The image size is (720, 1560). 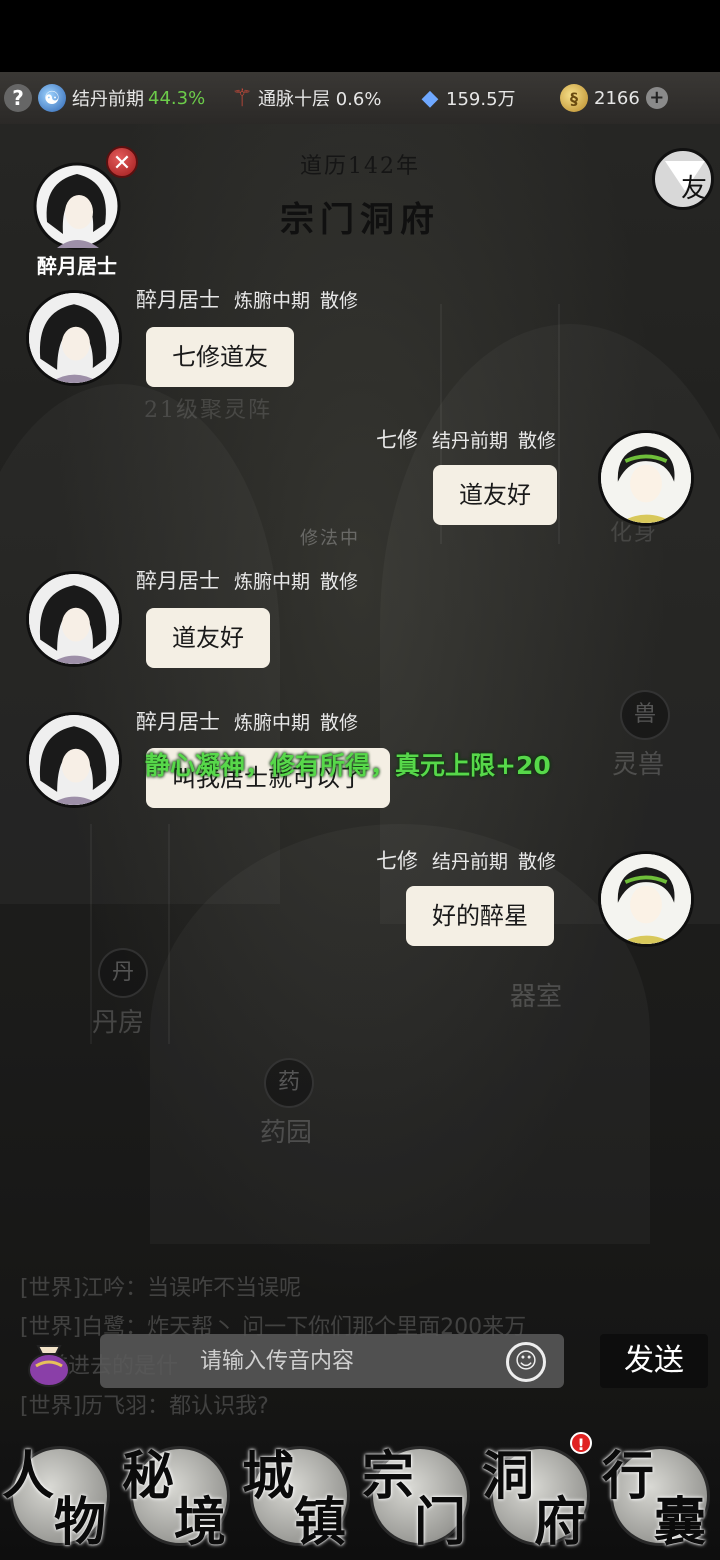 I want to click on message-input, so click(x=300, y=1361).